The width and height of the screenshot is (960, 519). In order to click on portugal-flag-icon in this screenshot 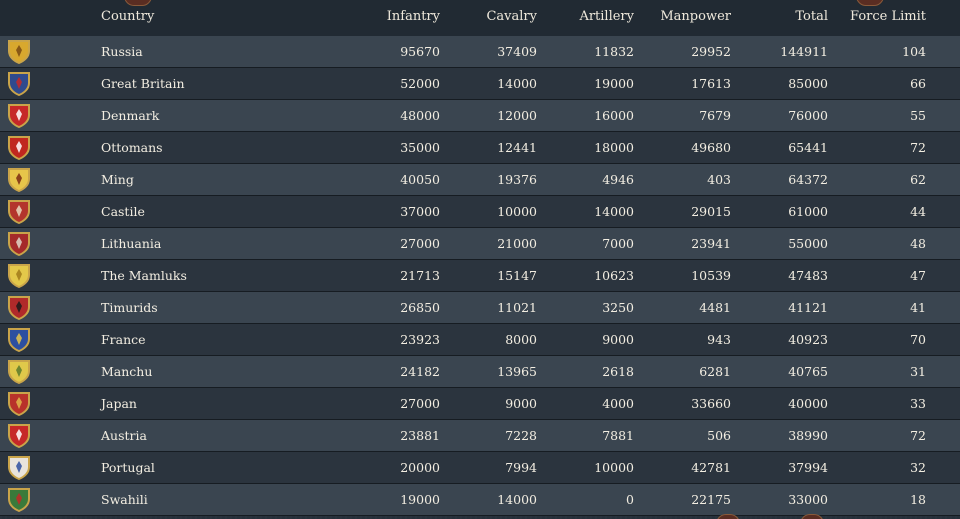, I will do `click(19, 467)`.